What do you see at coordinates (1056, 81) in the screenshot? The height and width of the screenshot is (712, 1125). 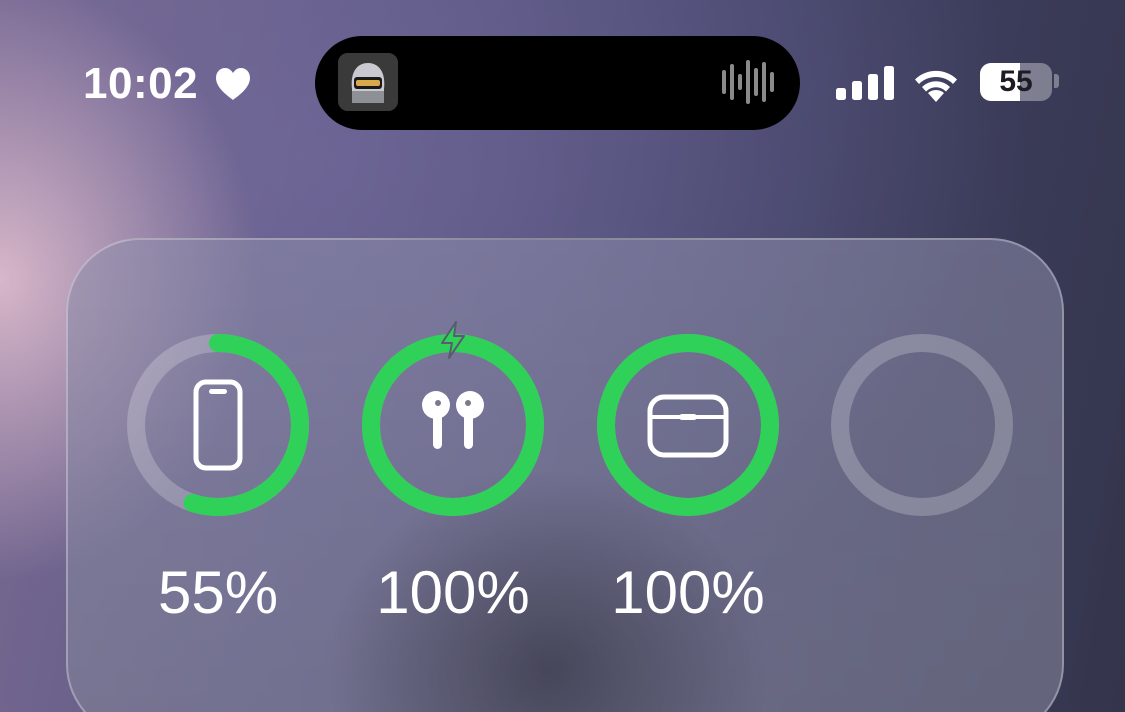 I see `battery-nub` at bounding box center [1056, 81].